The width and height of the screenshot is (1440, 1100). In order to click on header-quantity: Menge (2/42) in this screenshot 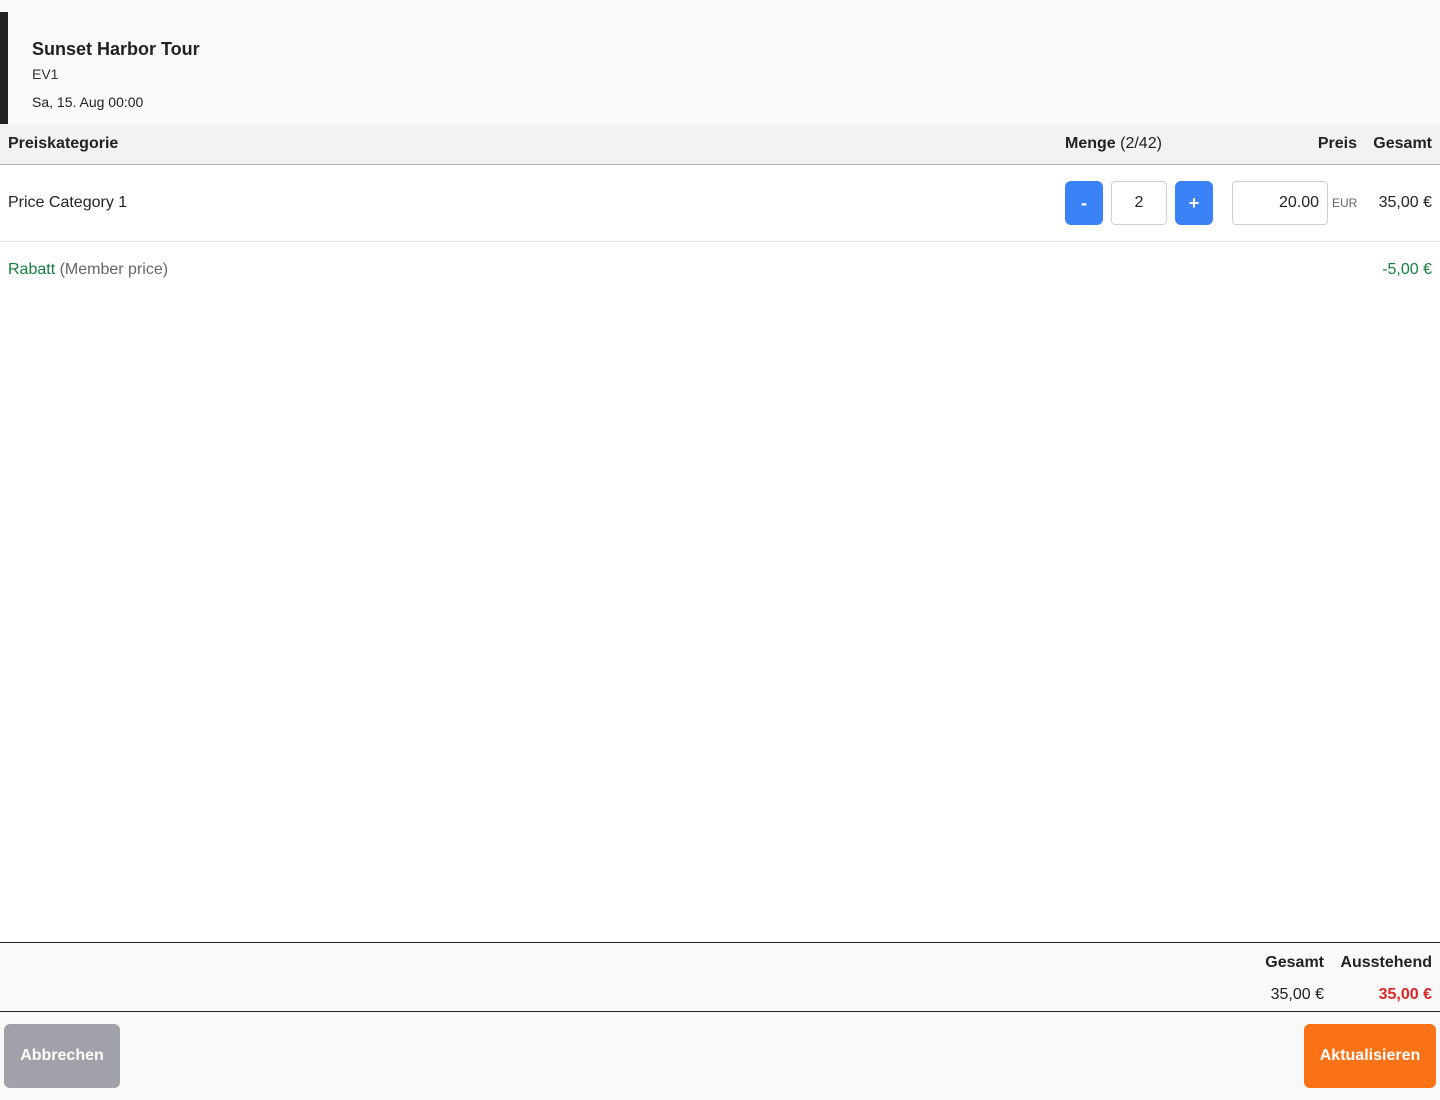, I will do `click(1113, 144)`.